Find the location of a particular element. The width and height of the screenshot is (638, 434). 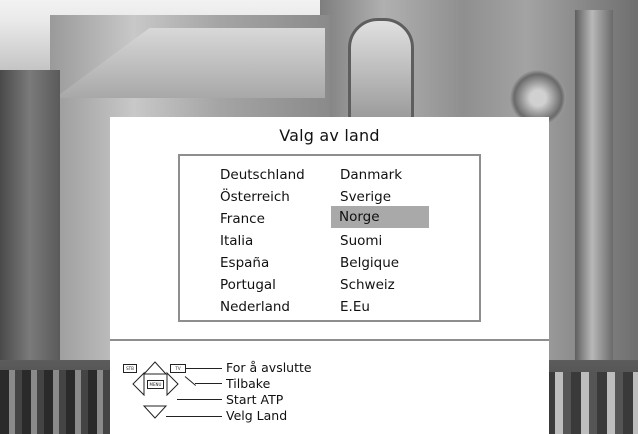

country-espana: España is located at coordinates (269, 263).